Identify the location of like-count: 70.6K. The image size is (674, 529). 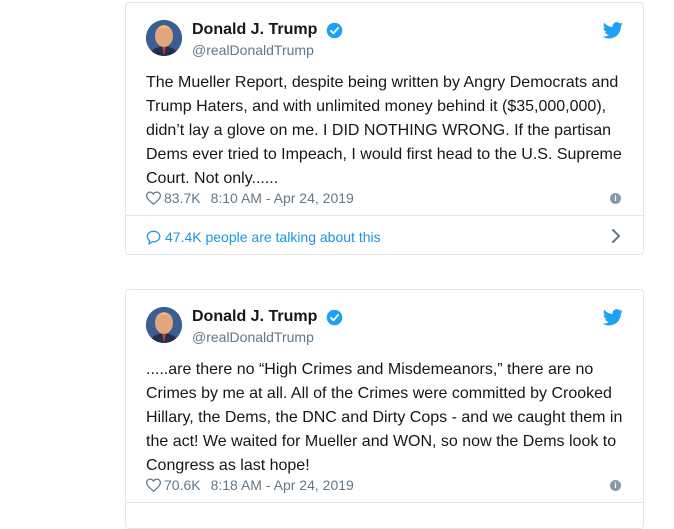
(182, 485).